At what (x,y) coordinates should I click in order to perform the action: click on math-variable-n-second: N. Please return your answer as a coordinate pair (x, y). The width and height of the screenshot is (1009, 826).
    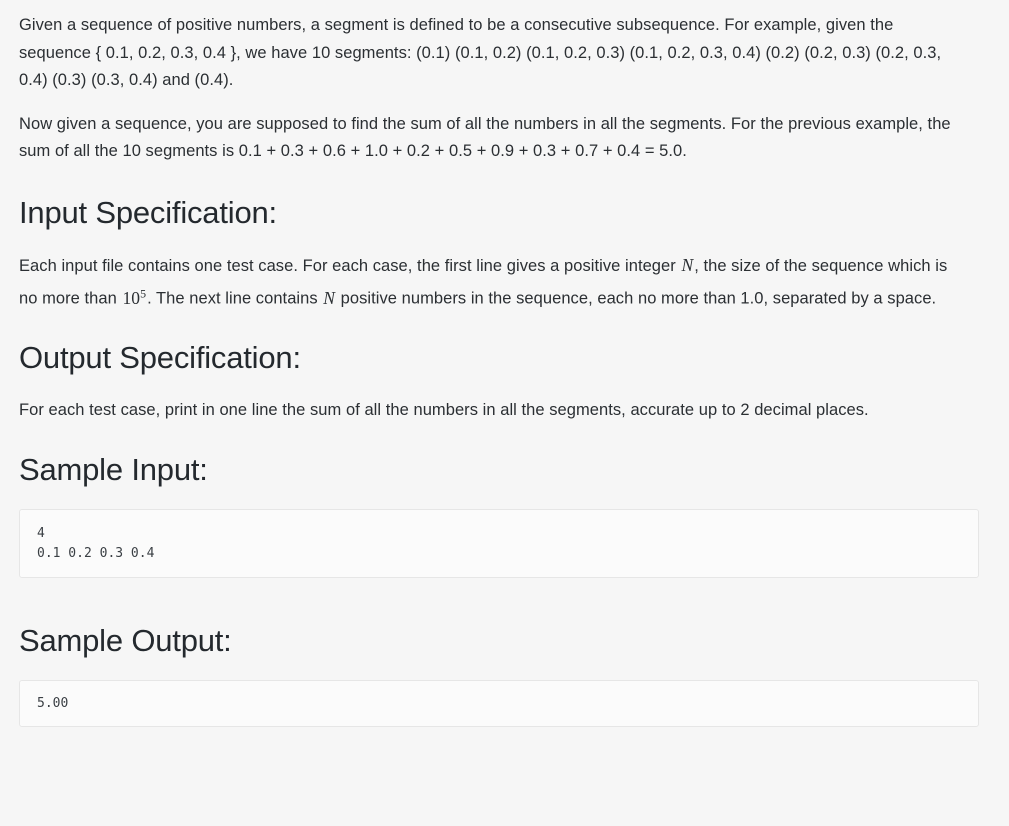
    Looking at the image, I should click on (329, 297).